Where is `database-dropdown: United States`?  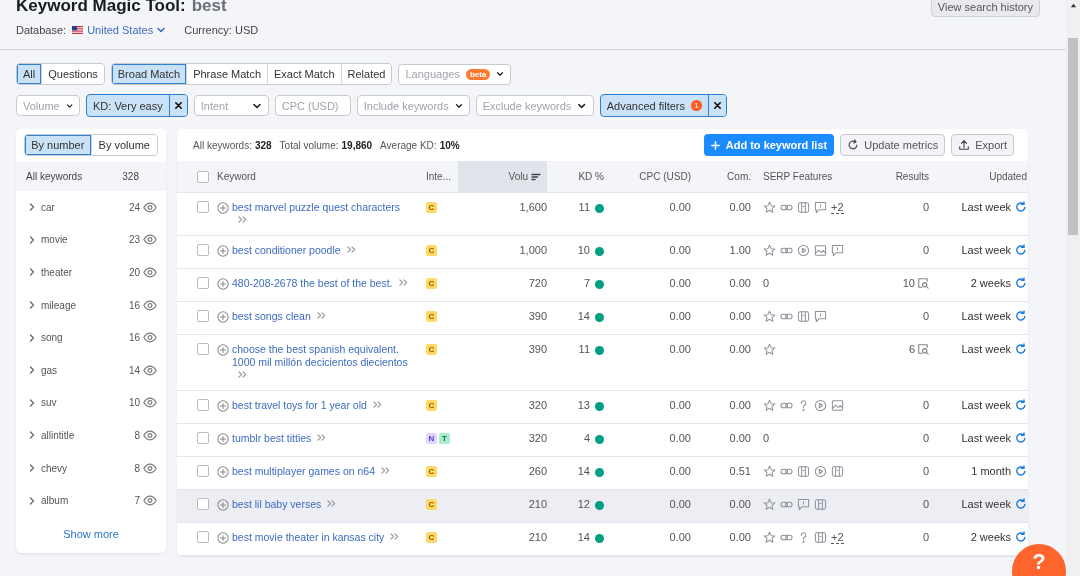
database-dropdown: United States is located at coordinates (127, 30).